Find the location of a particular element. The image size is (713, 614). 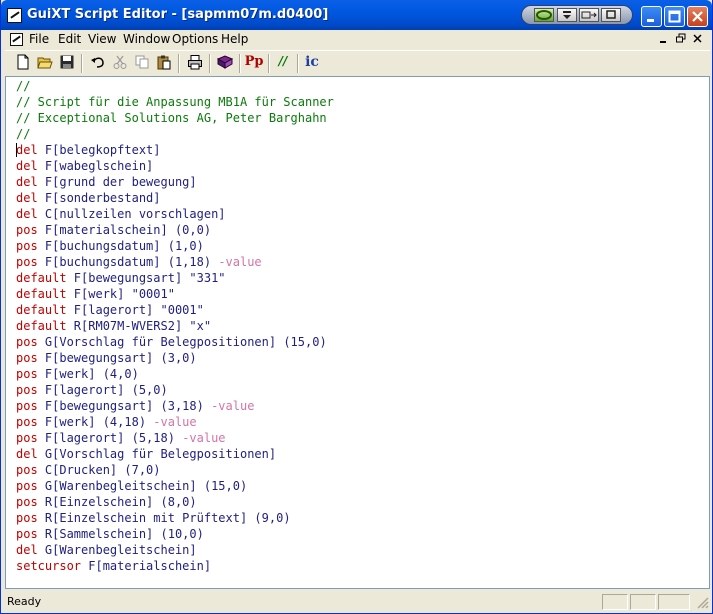

code-line: default F[bewegungsart] "331" is located at coordinates (175, 278).